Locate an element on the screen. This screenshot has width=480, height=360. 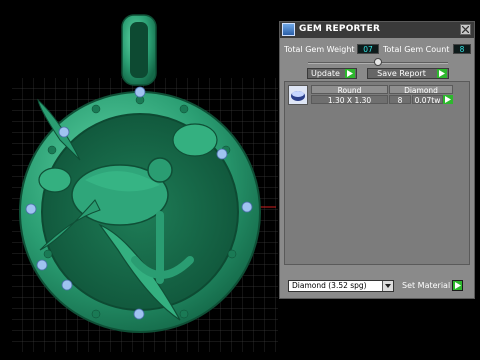
panel-titlebar: GEM REPORTER is located at coordinates (377, 30).